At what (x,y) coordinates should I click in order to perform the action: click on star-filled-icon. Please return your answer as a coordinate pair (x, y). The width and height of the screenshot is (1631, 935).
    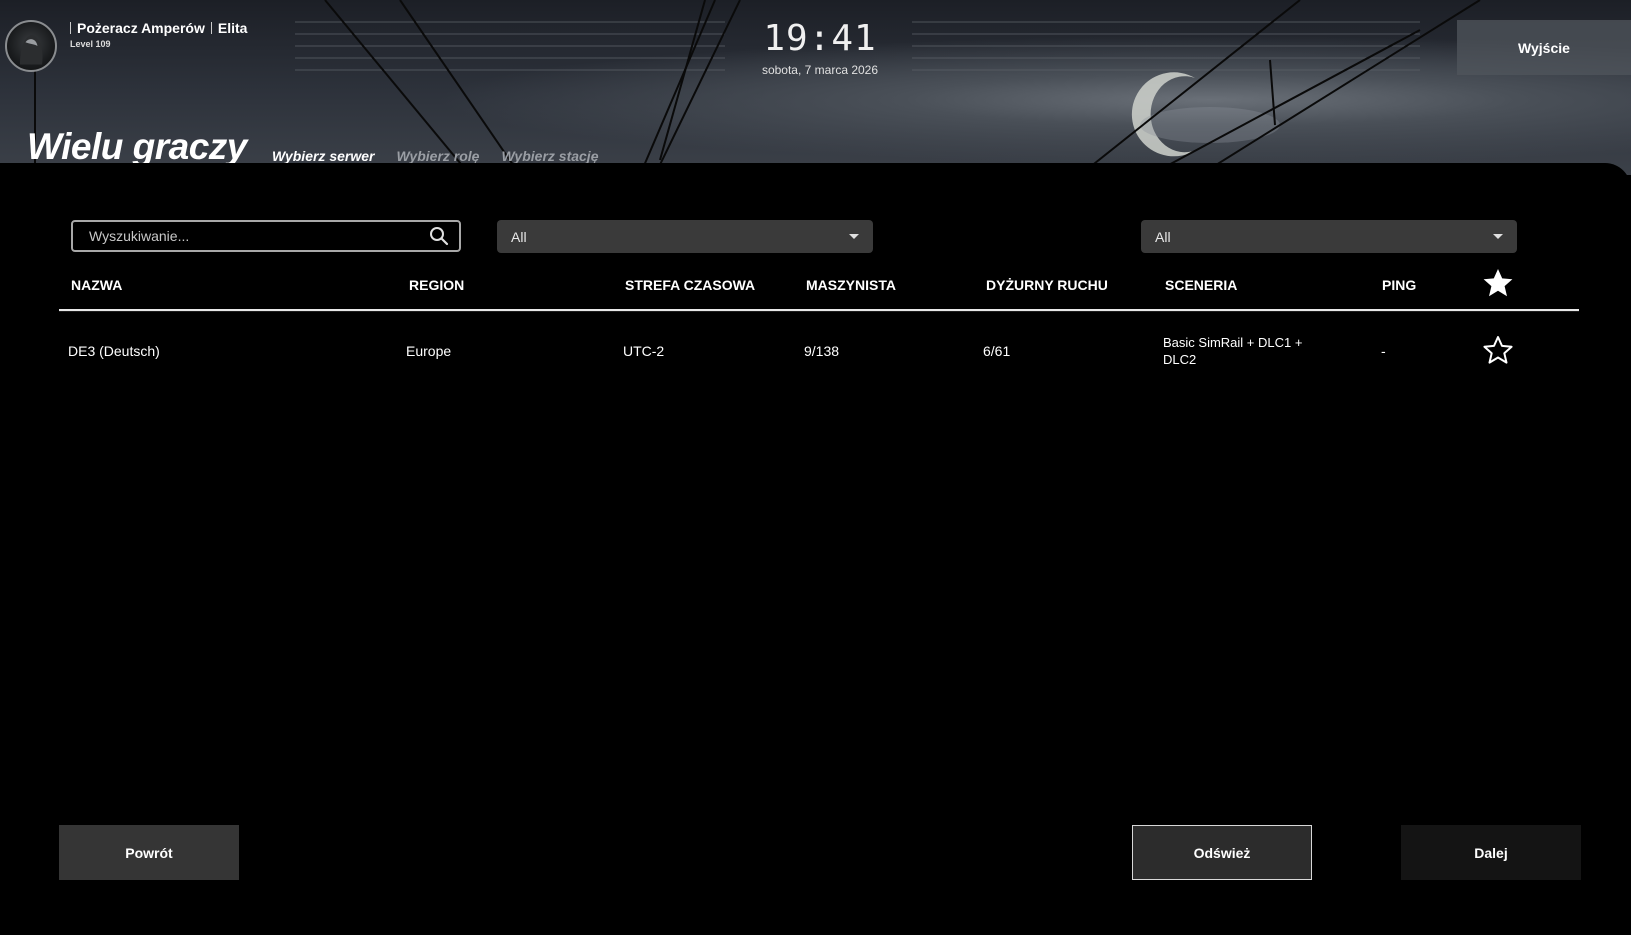
    Looking at the image, I should click on (1498, 283).